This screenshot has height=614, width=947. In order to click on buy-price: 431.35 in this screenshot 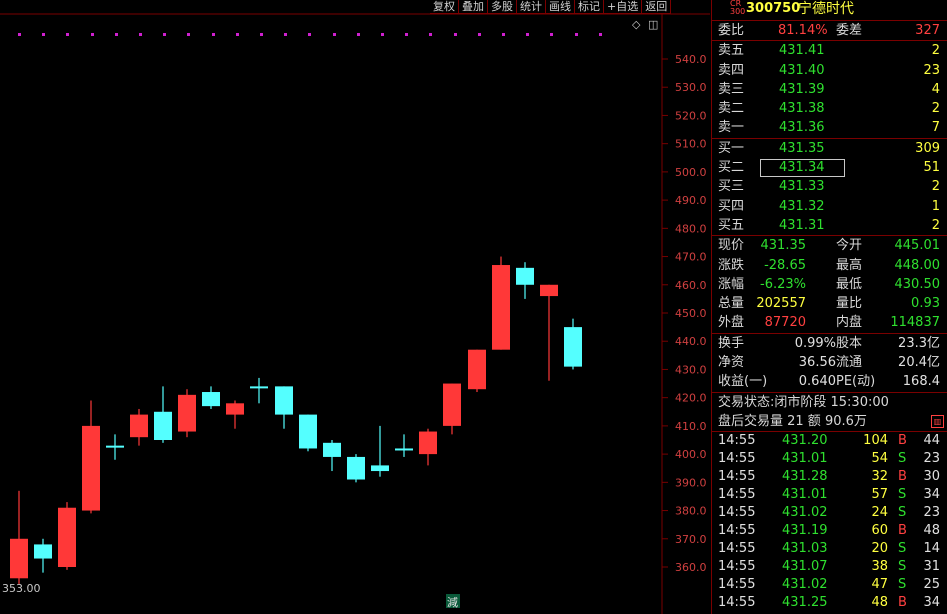, I will do `click(802, 148)`.